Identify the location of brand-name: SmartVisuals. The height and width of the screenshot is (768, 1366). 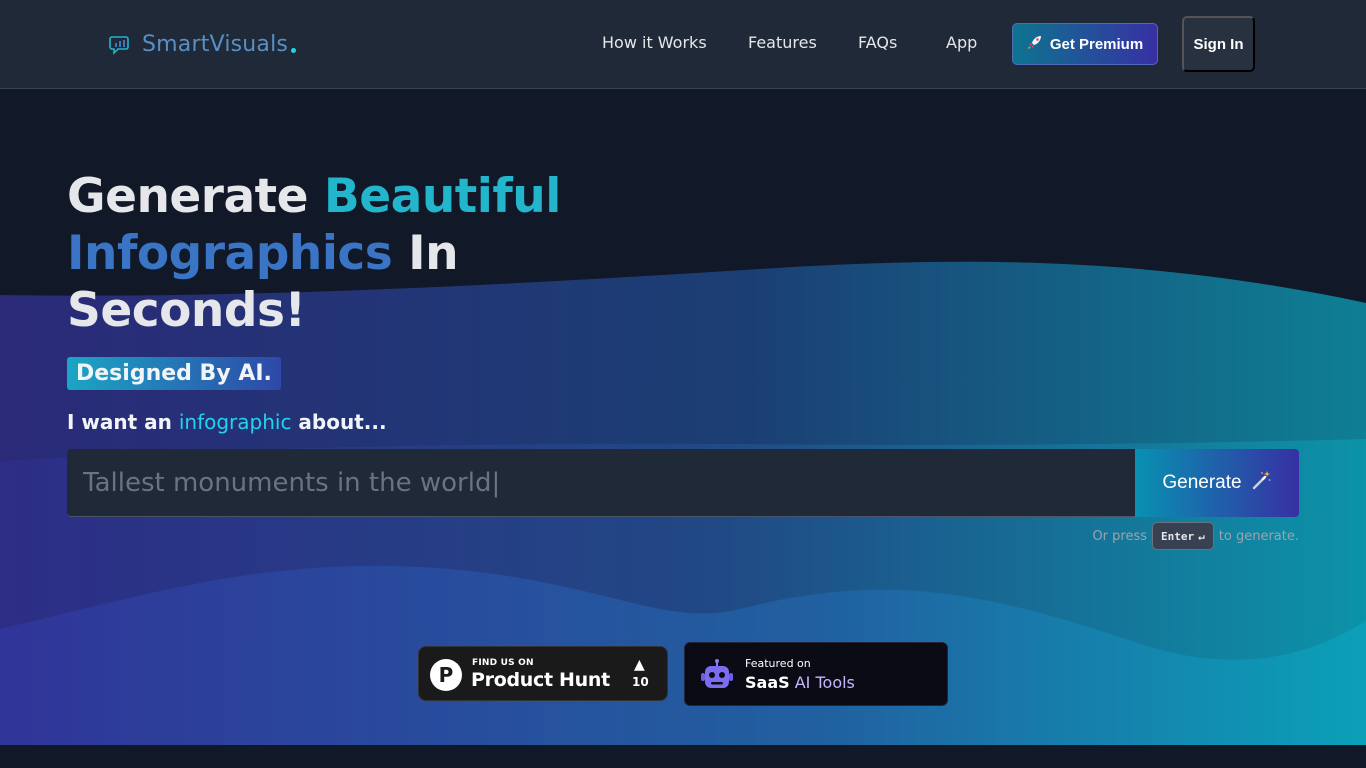
(215, 44).